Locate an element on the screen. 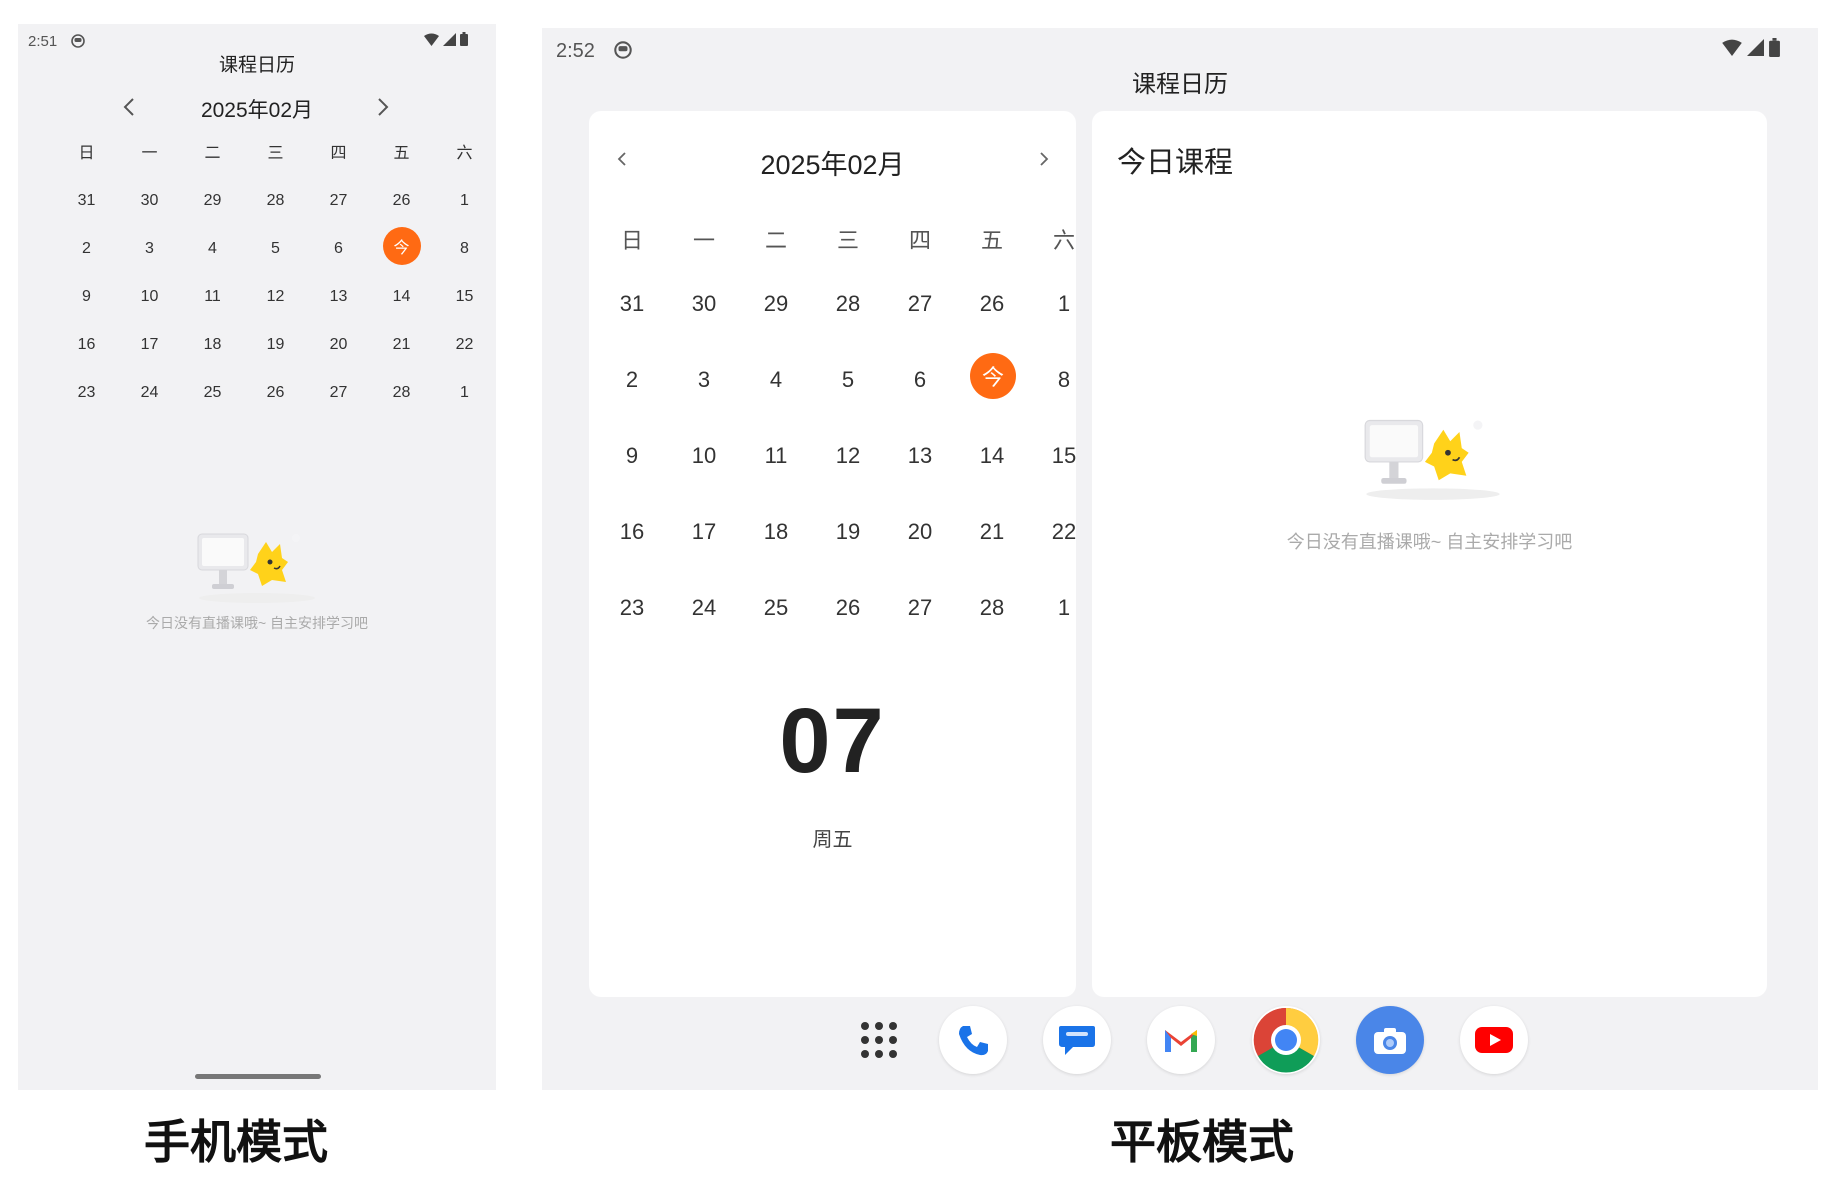  weekday-label: 二 is located at coordinates (212, 153).